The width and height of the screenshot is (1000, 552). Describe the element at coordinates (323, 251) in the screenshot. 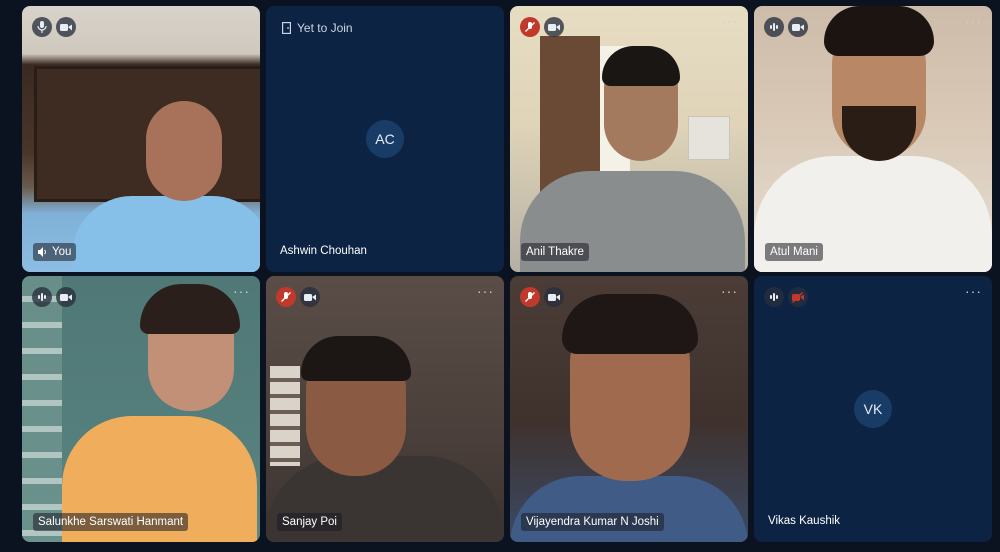

I see `participant-name: Ashwin Chouhan` at that location.